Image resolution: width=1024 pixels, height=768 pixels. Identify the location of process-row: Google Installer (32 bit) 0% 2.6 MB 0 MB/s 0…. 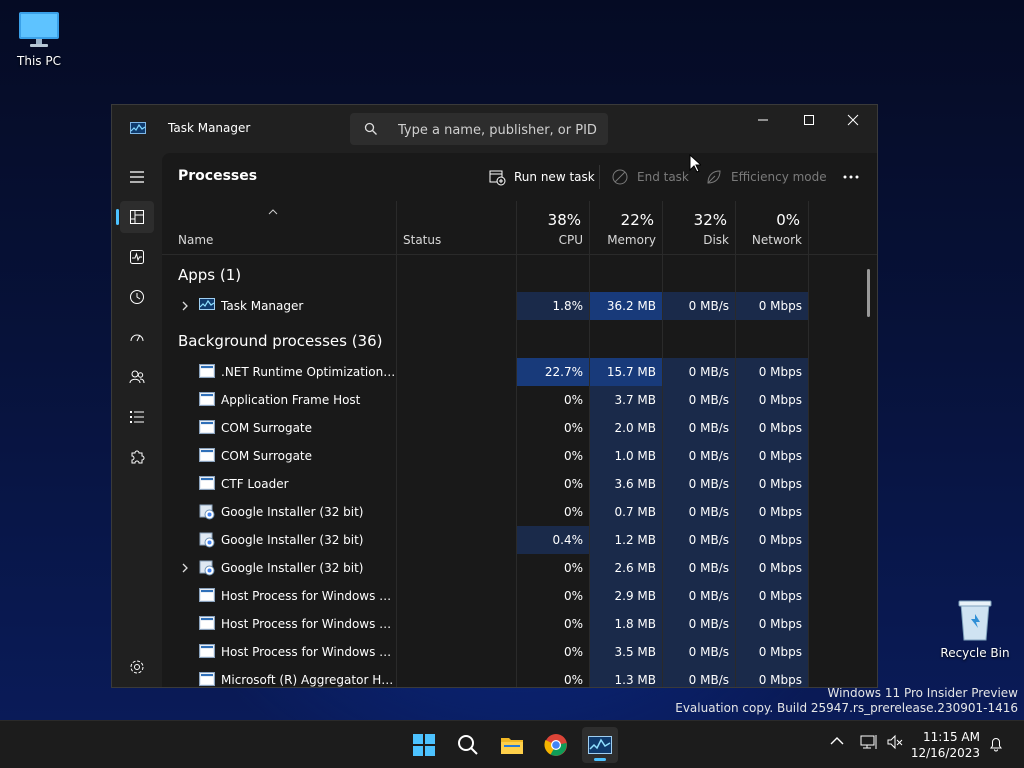
(485, 568).